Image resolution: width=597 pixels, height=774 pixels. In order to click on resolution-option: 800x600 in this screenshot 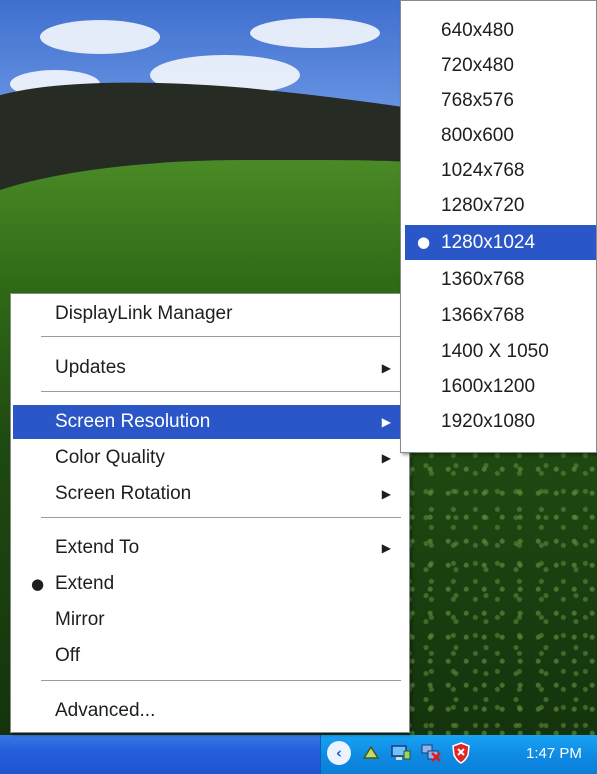, I will do `click(500, 135)`.